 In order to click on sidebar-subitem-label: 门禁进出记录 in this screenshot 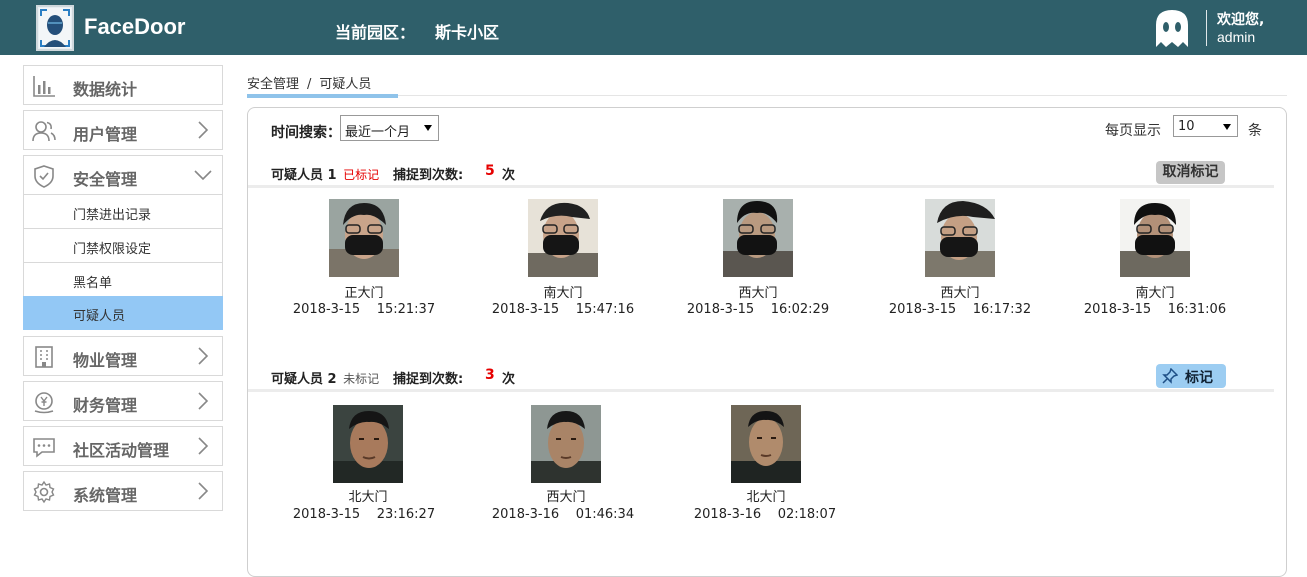, I will do `click(112, 215)`.